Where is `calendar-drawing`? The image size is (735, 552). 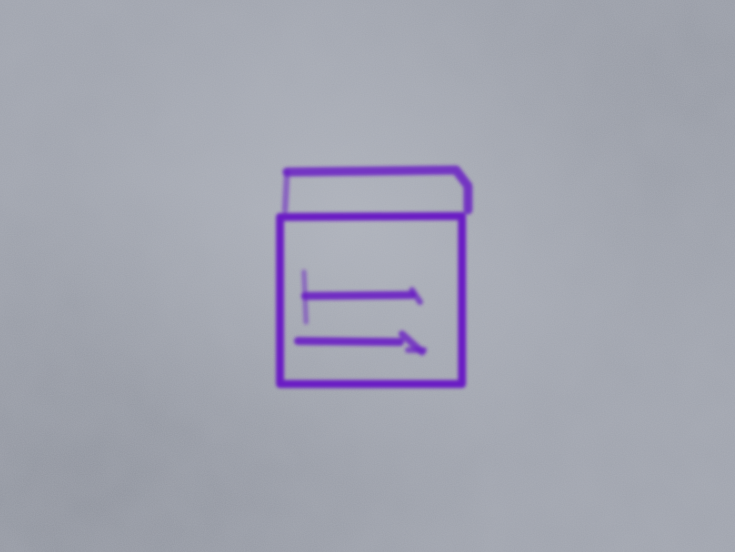 calendar-drawing is located at coordinates (374, 276).